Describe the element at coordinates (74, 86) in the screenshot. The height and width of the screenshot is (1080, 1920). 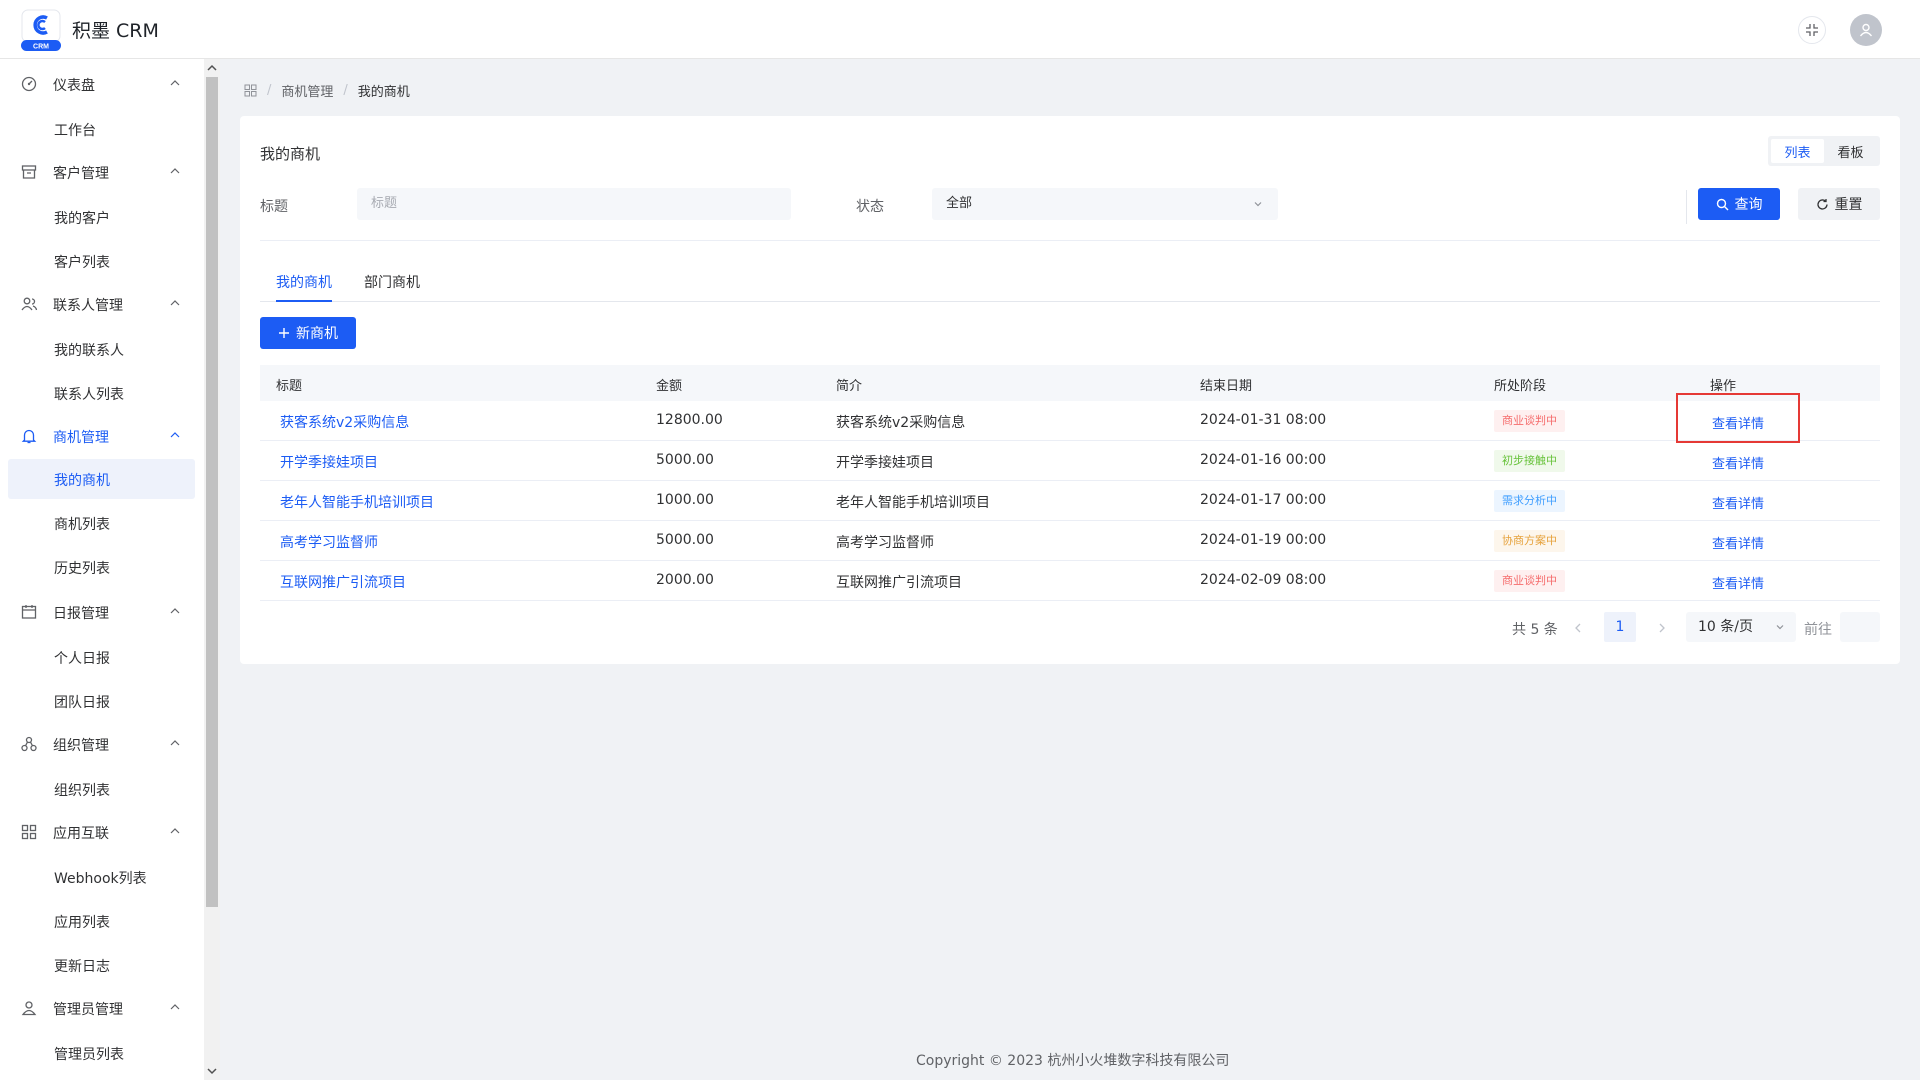
I see `sidebar-group-label: 仪表盘` at that location.